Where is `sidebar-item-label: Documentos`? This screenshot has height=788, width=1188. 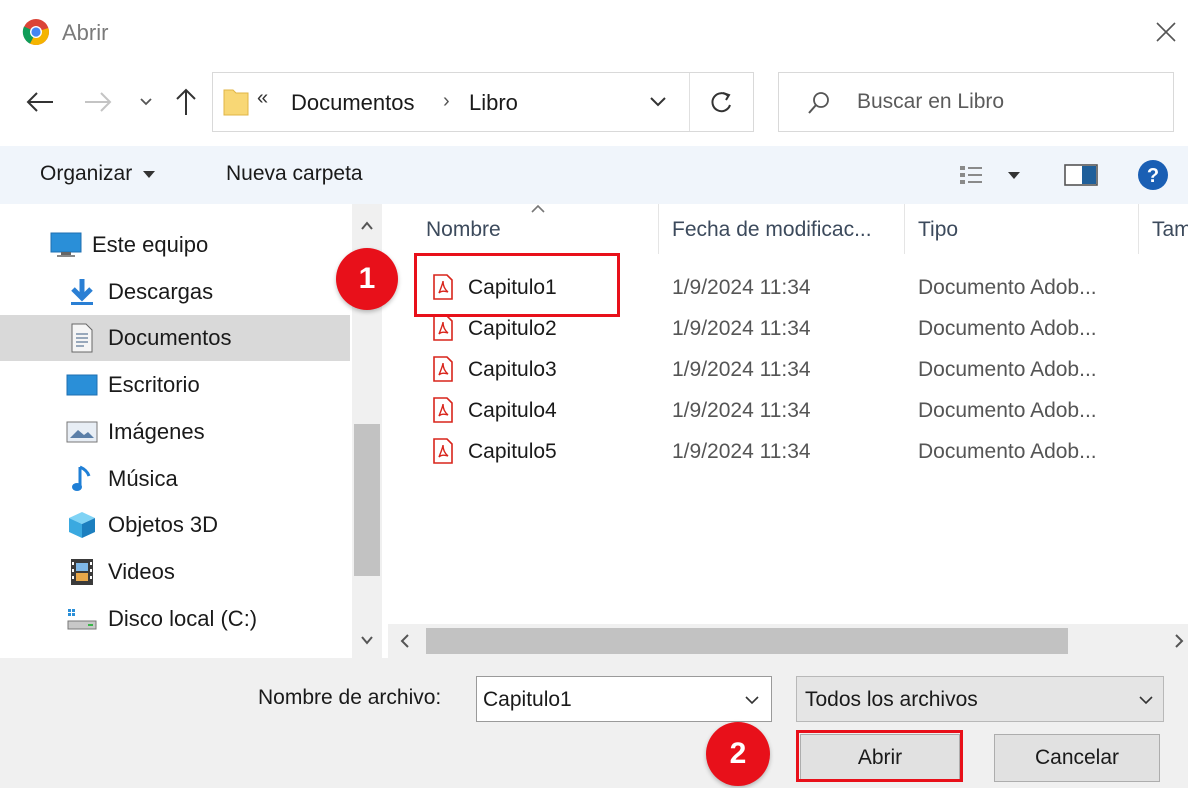
sidebar-item-label: Documentos is located at coordinates (170, 337).